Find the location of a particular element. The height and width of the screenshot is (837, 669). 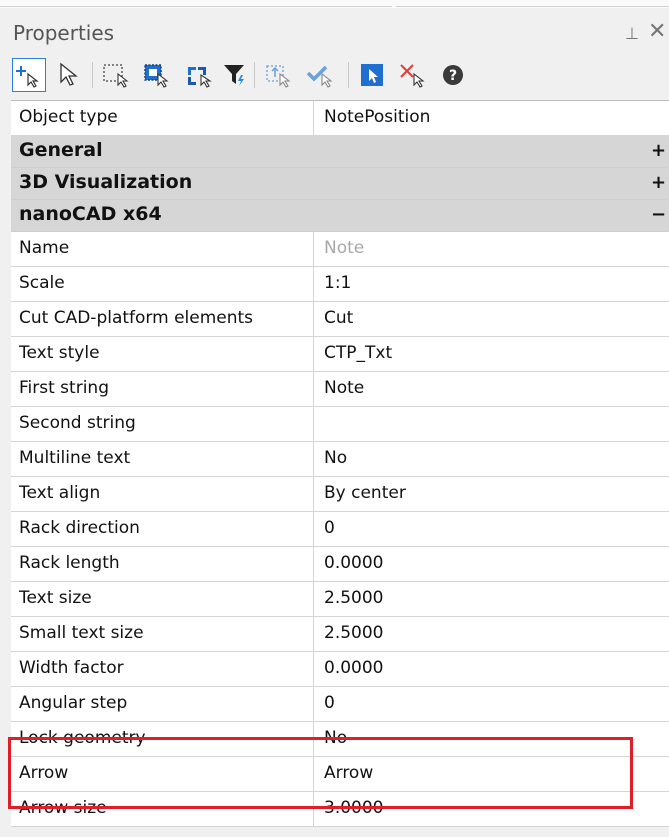

property-row: Small text size 2.5000 is located at coordinates (340, 634).